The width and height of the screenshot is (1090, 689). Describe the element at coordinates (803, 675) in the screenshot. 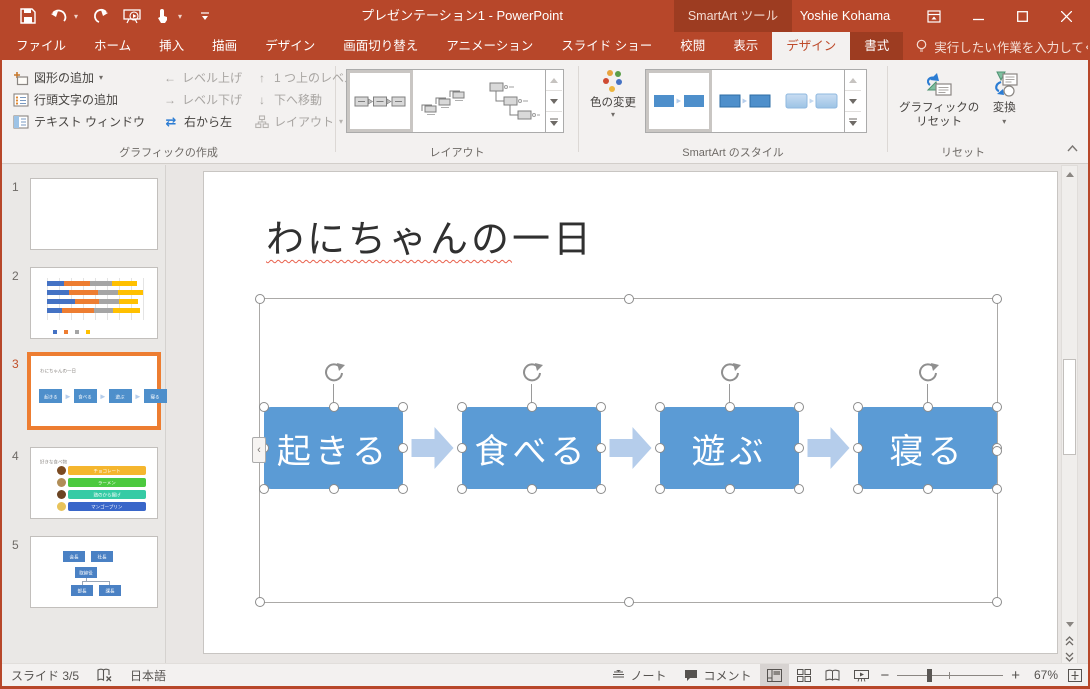

I see `slide-sorter-view-button` at that location.